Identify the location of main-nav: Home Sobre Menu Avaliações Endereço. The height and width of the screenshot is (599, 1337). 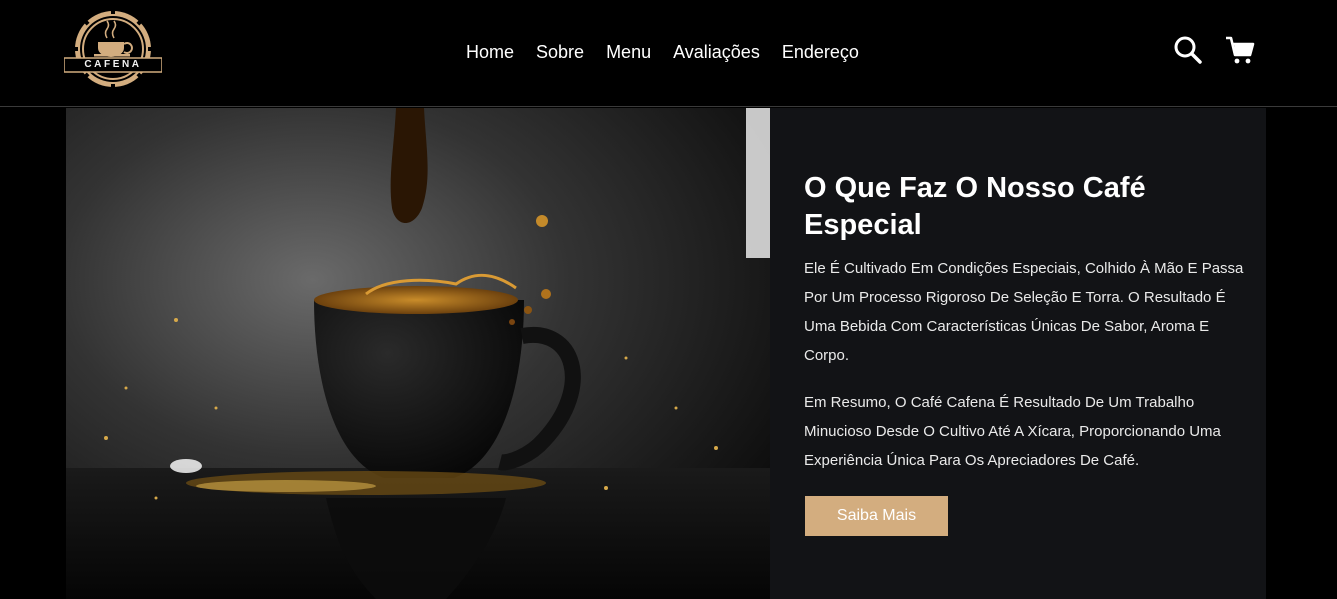
(673, 52).